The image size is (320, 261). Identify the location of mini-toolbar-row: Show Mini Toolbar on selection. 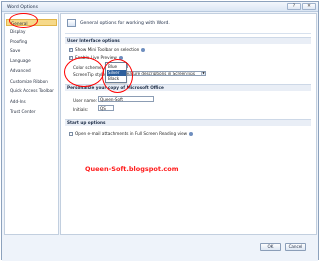
(107, 49).